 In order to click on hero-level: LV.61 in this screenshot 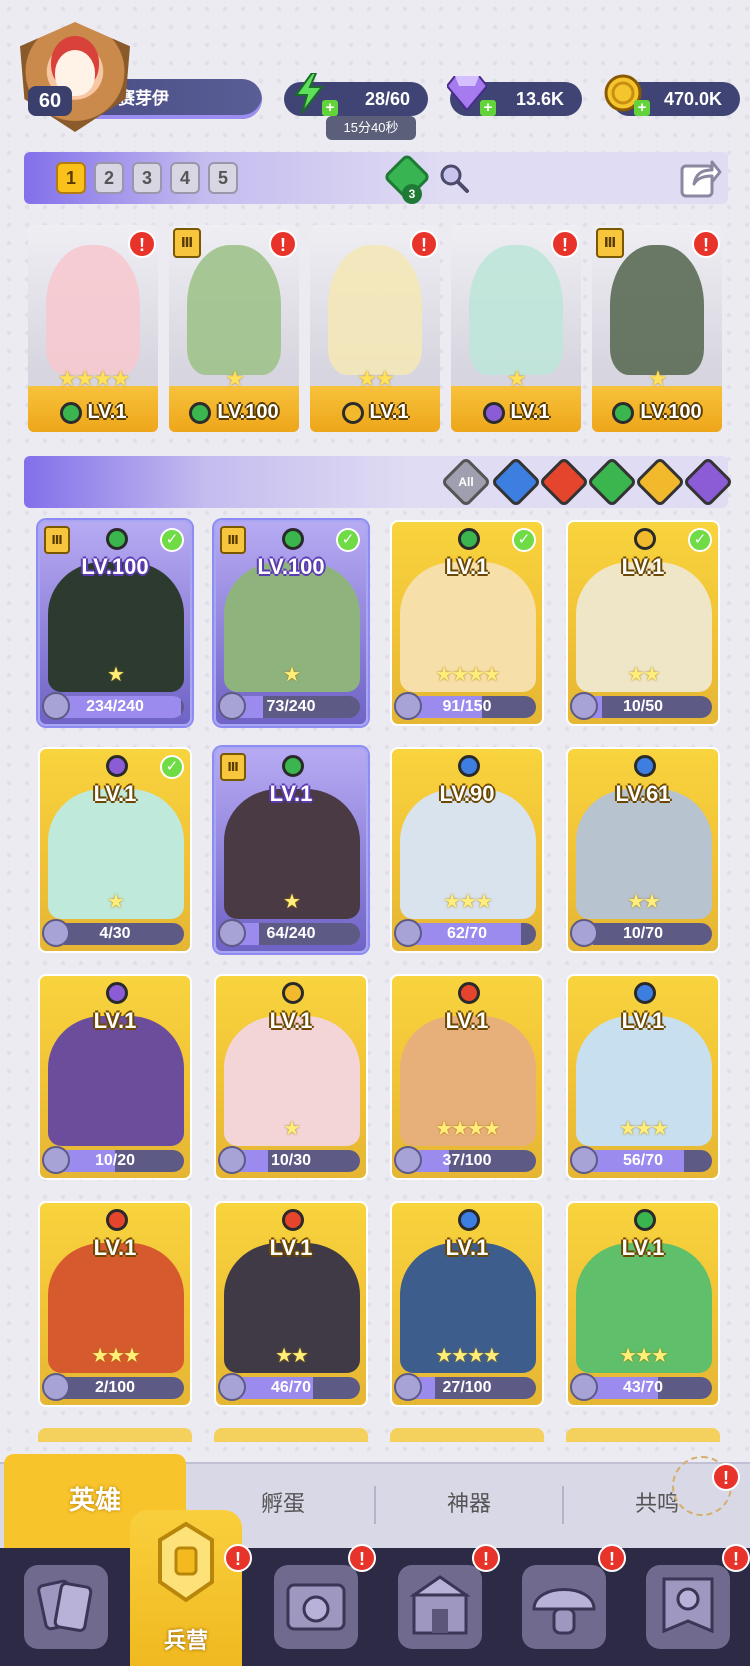, I will do `click(643, 793)`.